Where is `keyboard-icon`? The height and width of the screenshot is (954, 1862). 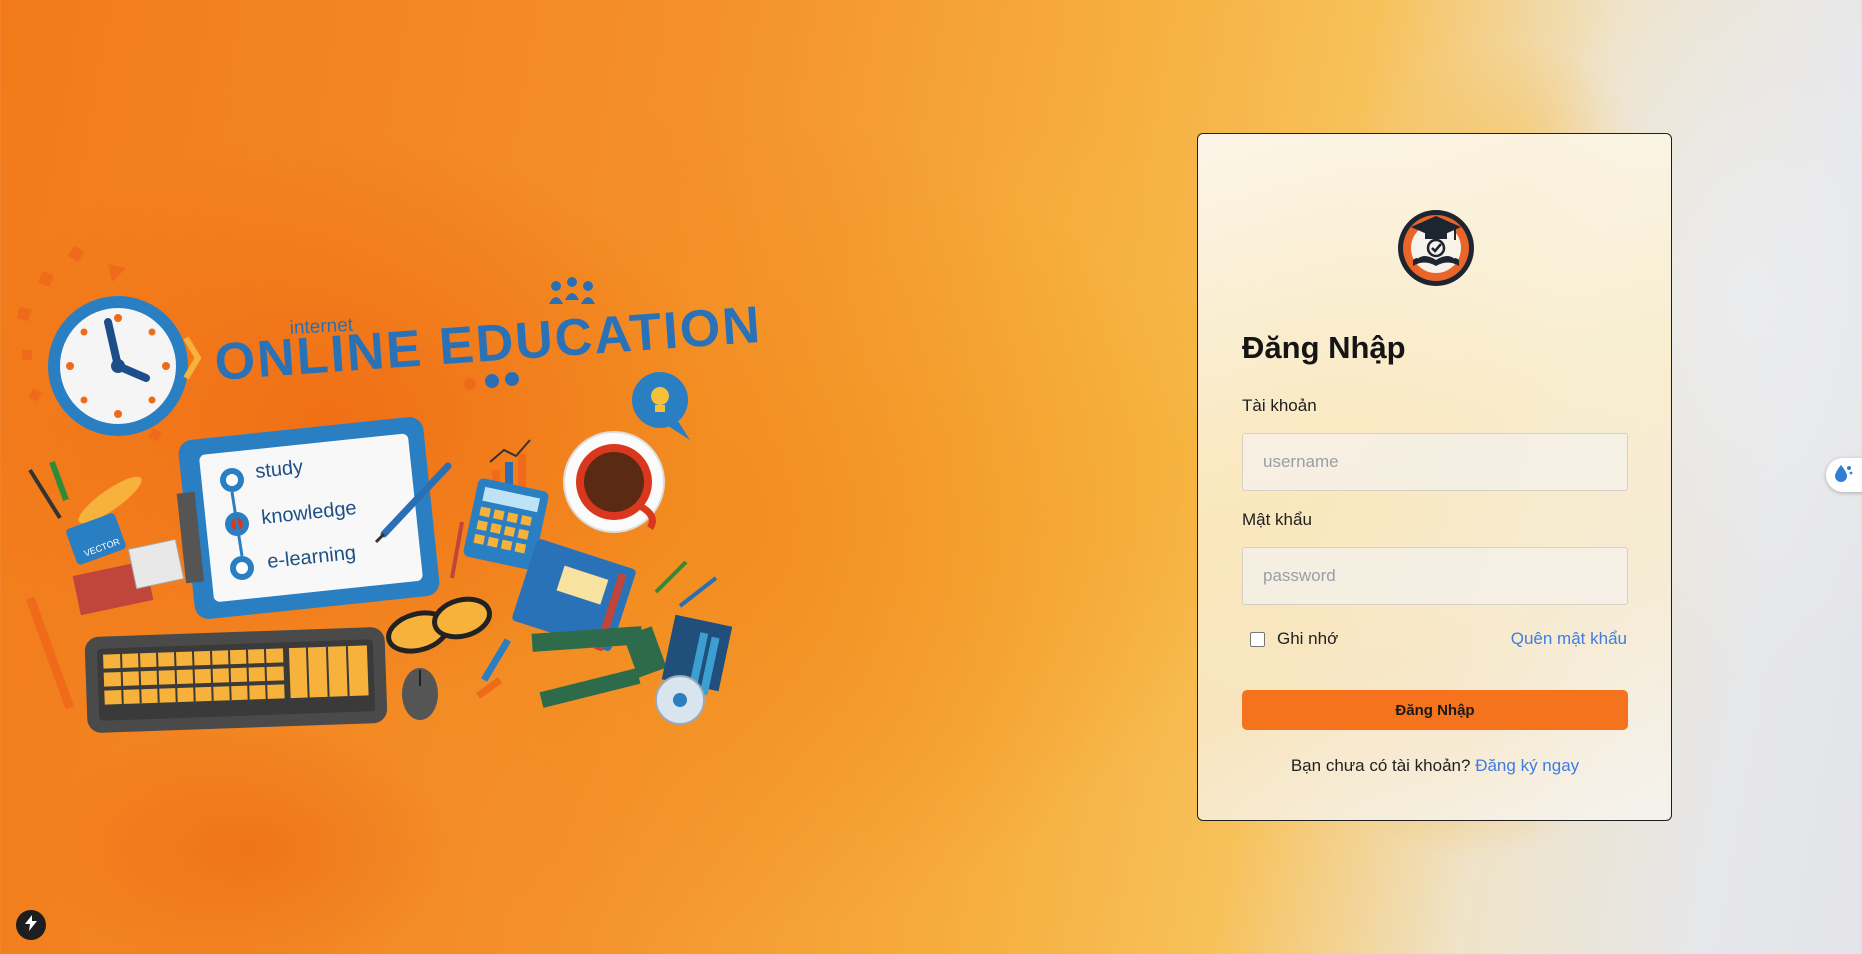
keyboard-icon is located at coordinates (261, 680).